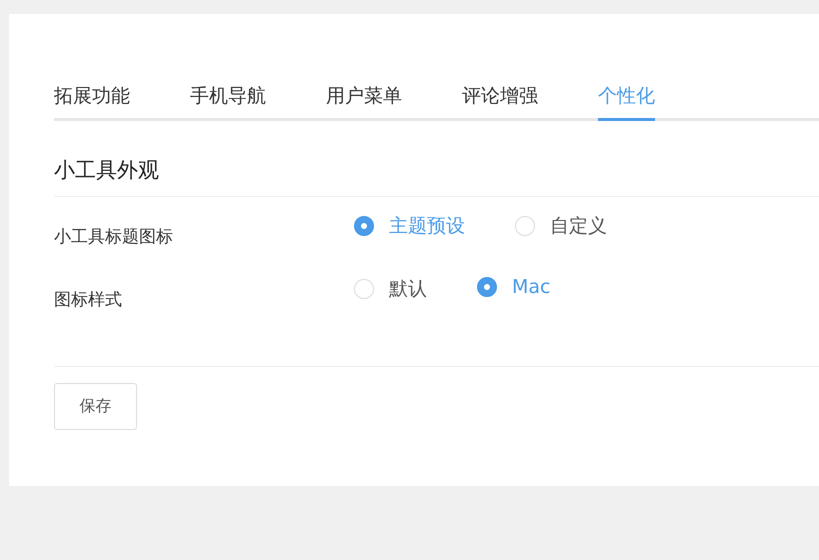 This screenshot has height=560, width=819. What do you see at coordinates (95, 406) in the screenshot?
I see `save-button: 保存` at bounding box center [95, 406].